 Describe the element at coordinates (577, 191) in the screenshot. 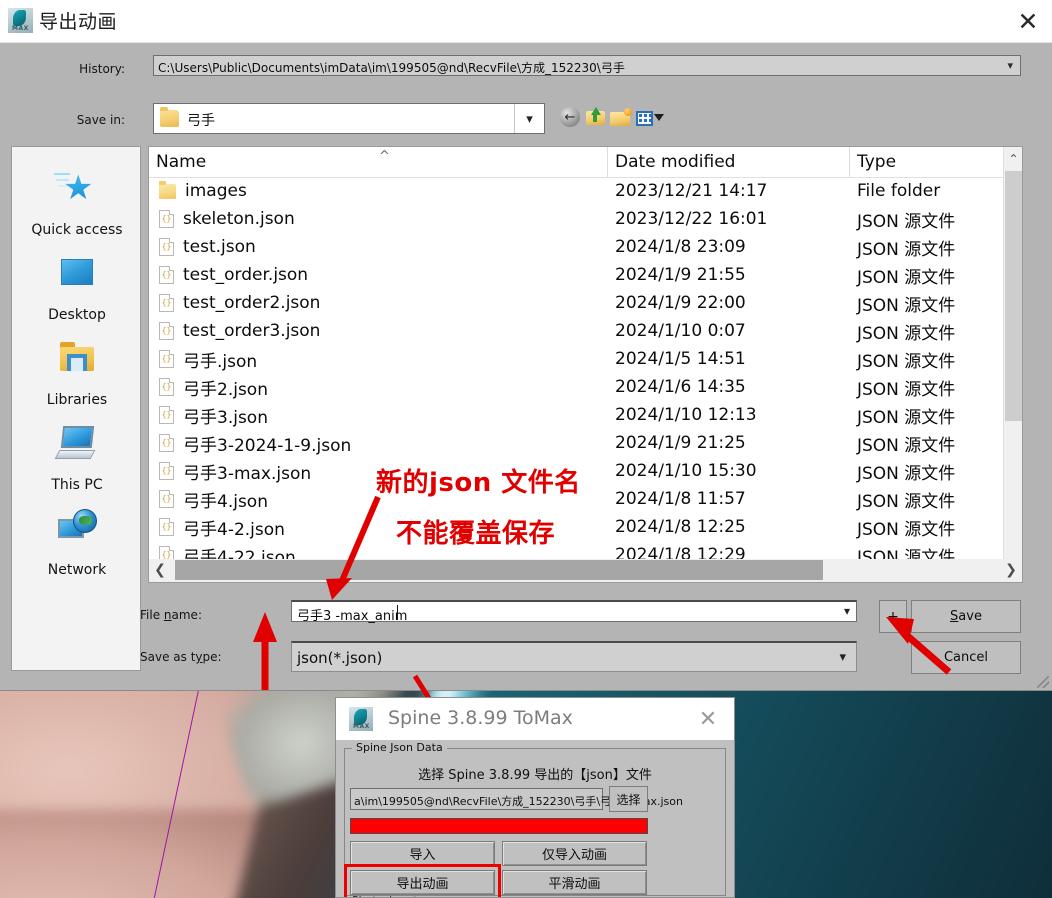

I see `table-row: images 2023/12/21 14:17 File folder` at that location.